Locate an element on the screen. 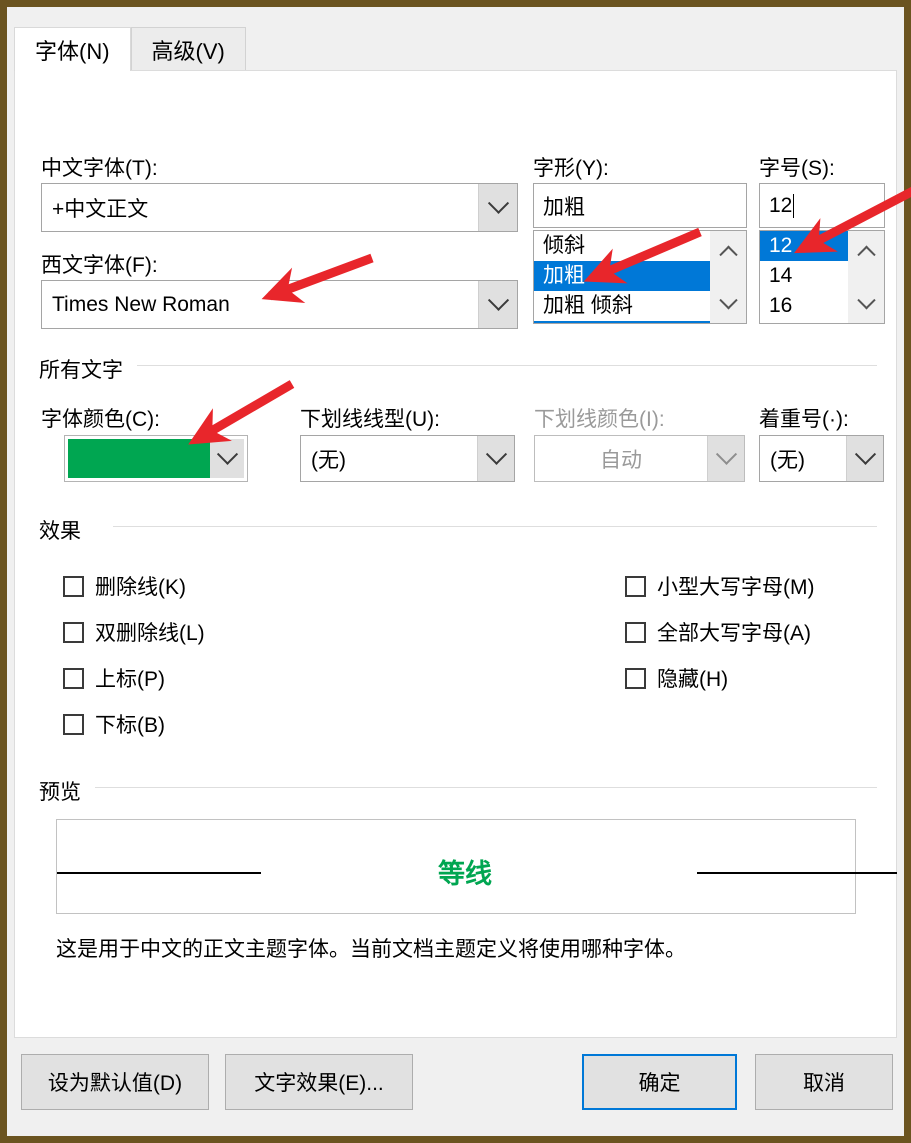 Image resolution: width=911 pixels, height=1143 pixels. underline-style-label: 下划线线型(U): is located at coordinates (370, 419).